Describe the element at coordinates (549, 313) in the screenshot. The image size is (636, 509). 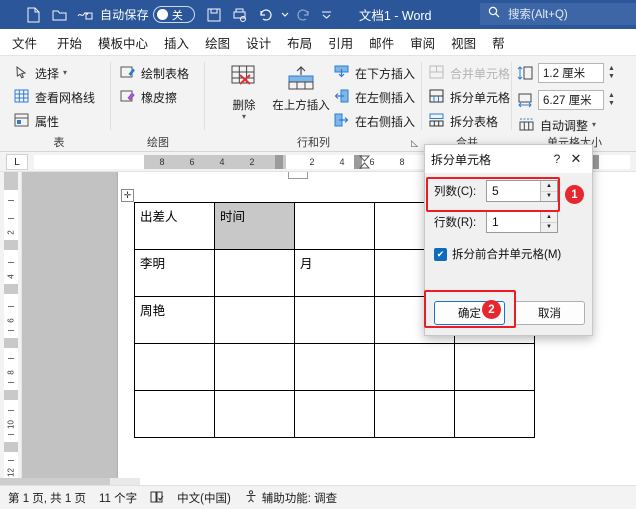
I see `cancel-button: 取消` at that location.